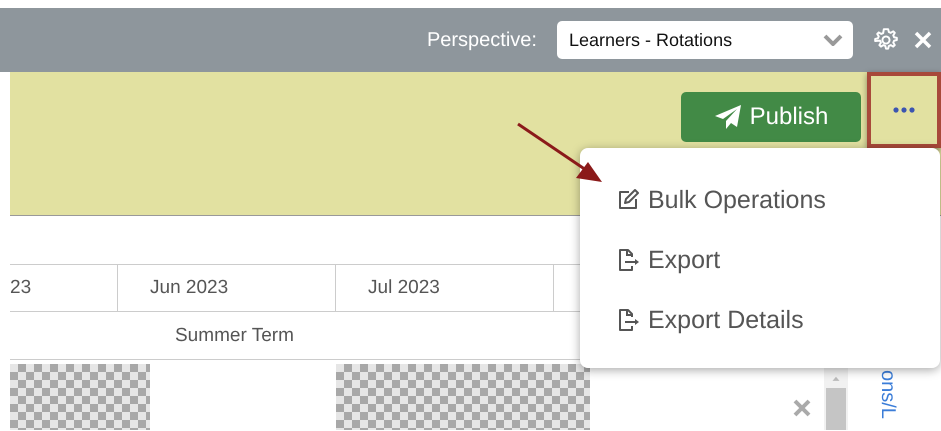  What do you see at coordinates (802, 408) in the screenshot?
I see `remove-icon` at bounding box center [802, 408].